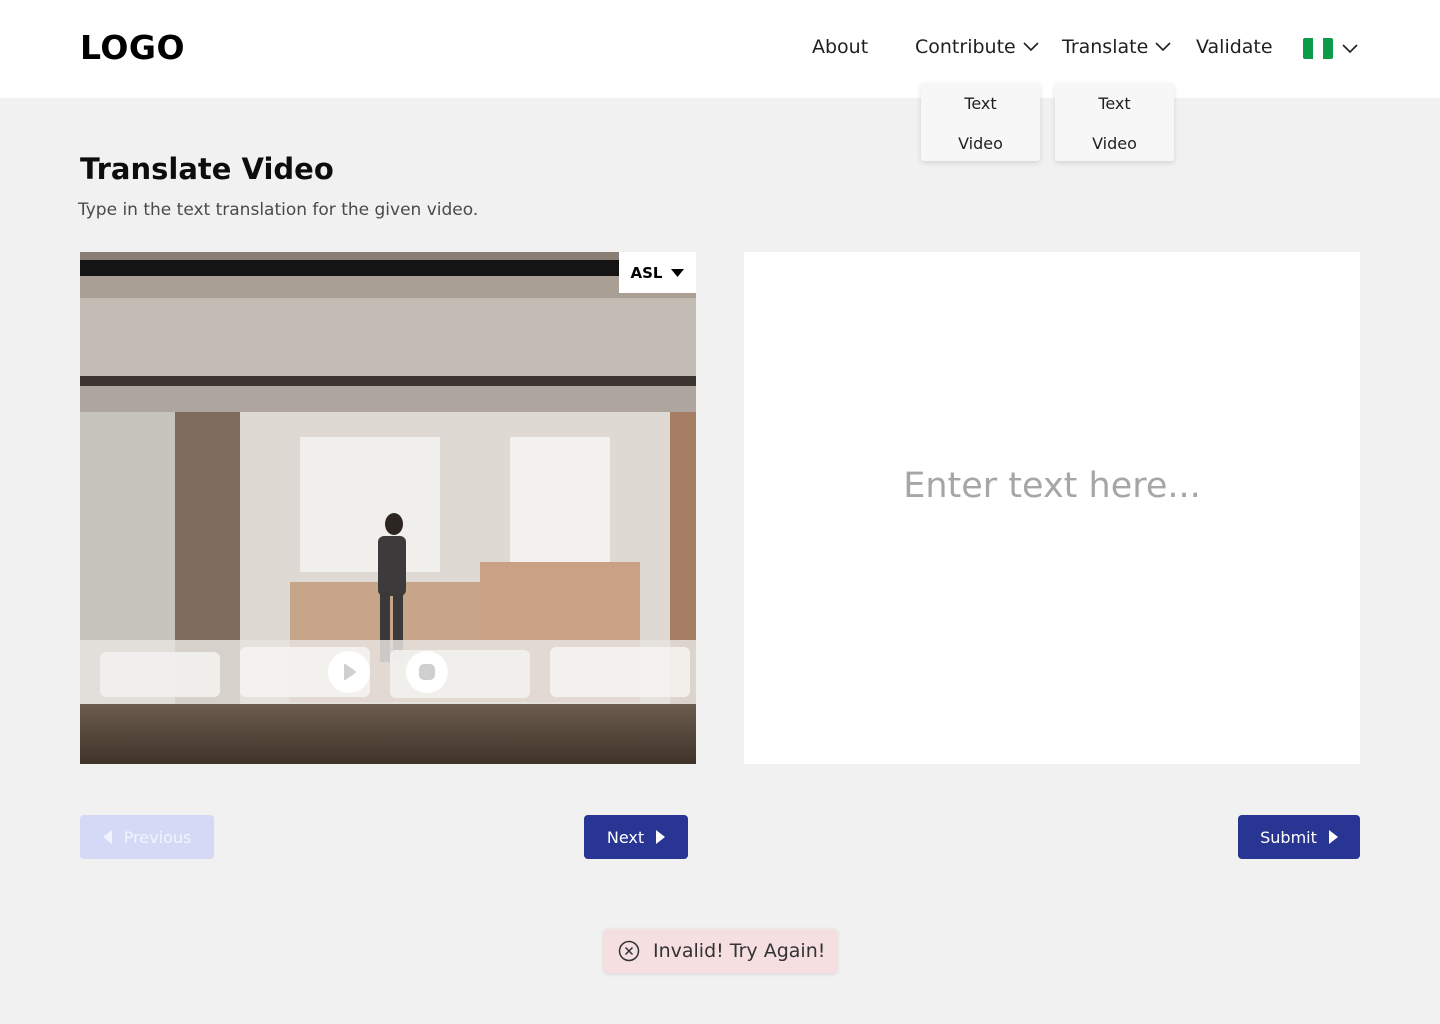  I want to click on nav-about: About, so click(840, 47).